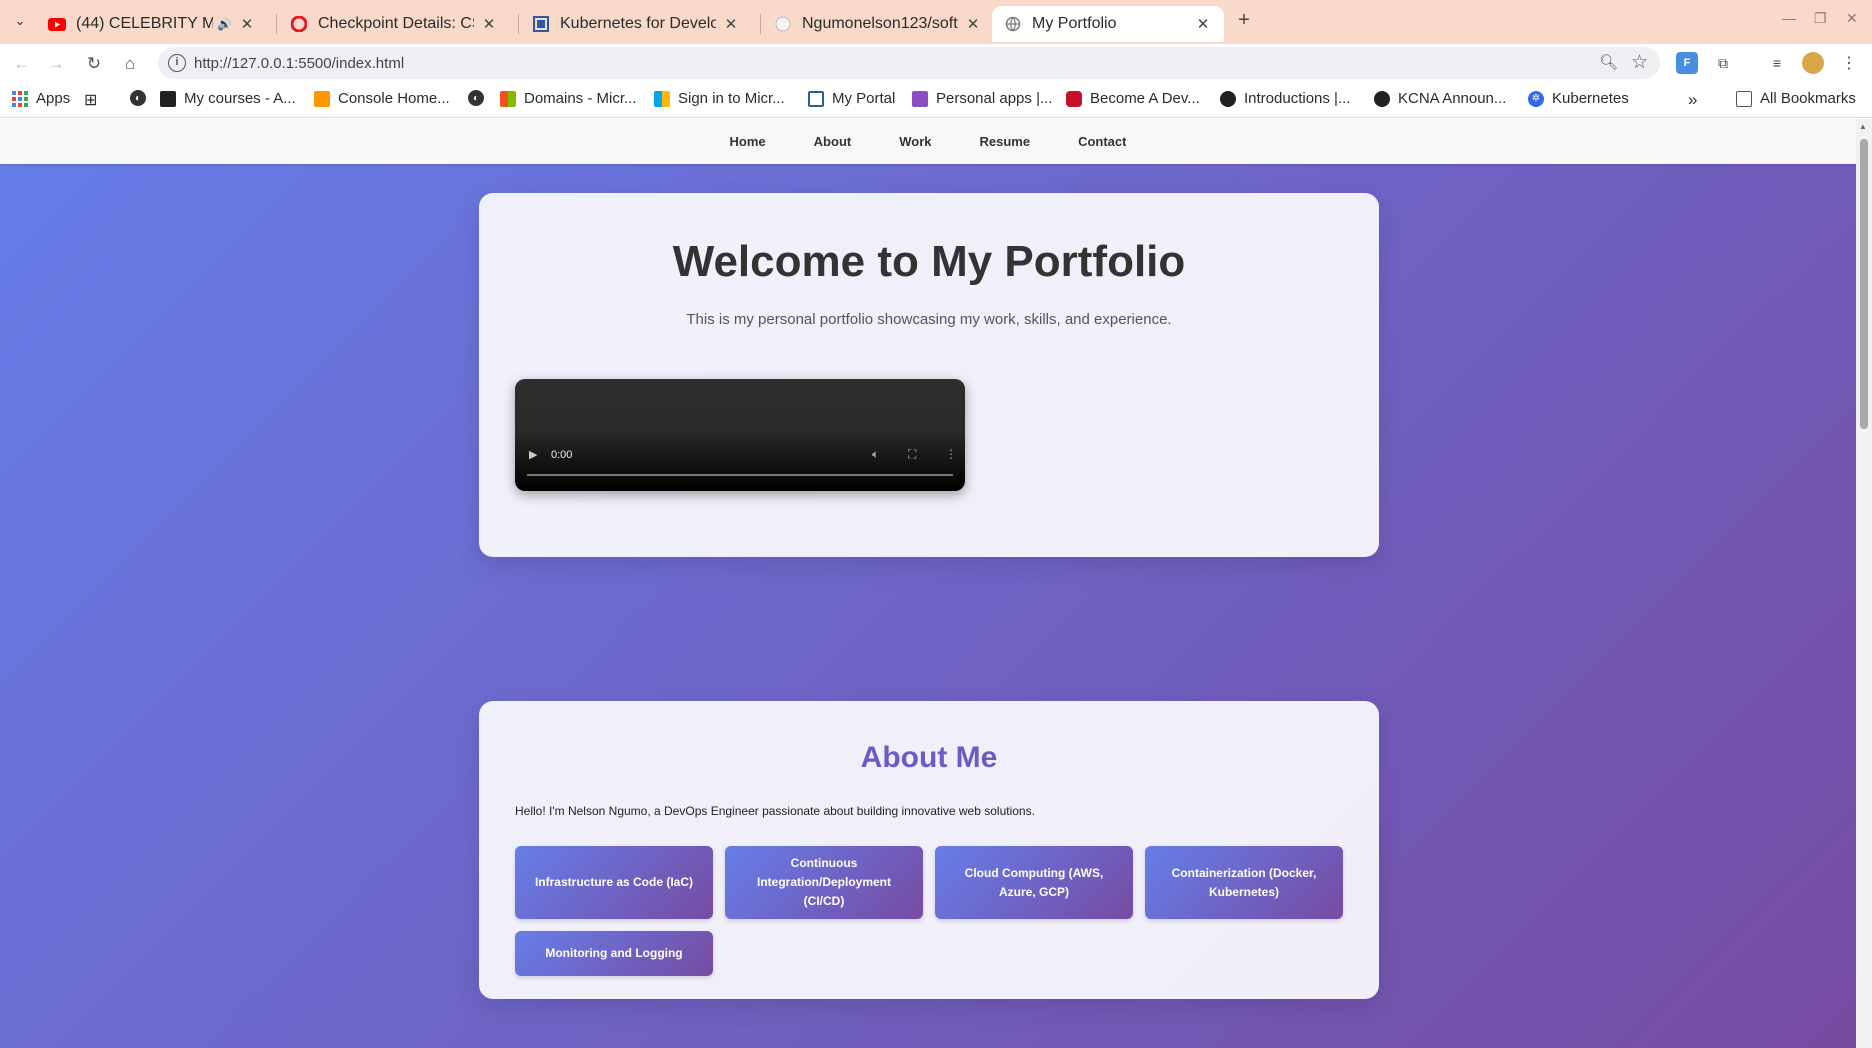 The image size is (1872, 1048). Describe the element at coordinates (783, 24) in the screenshot. I see `github-icon` at that location.